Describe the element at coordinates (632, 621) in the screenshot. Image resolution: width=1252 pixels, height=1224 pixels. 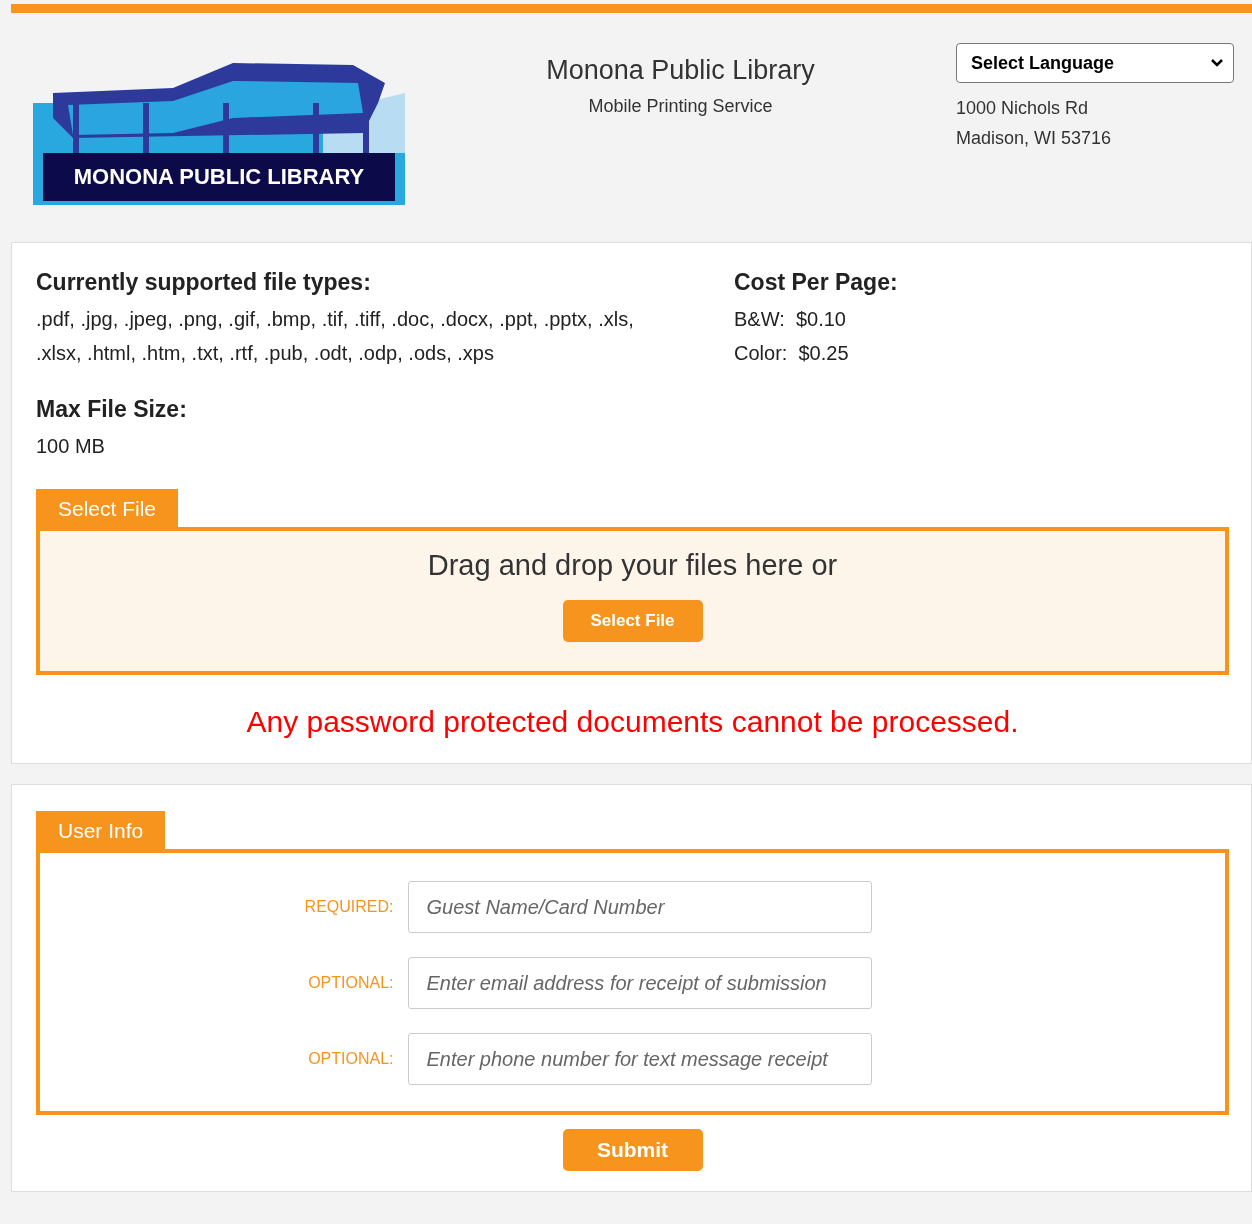
I see `select-file-button: Select File` at that location.